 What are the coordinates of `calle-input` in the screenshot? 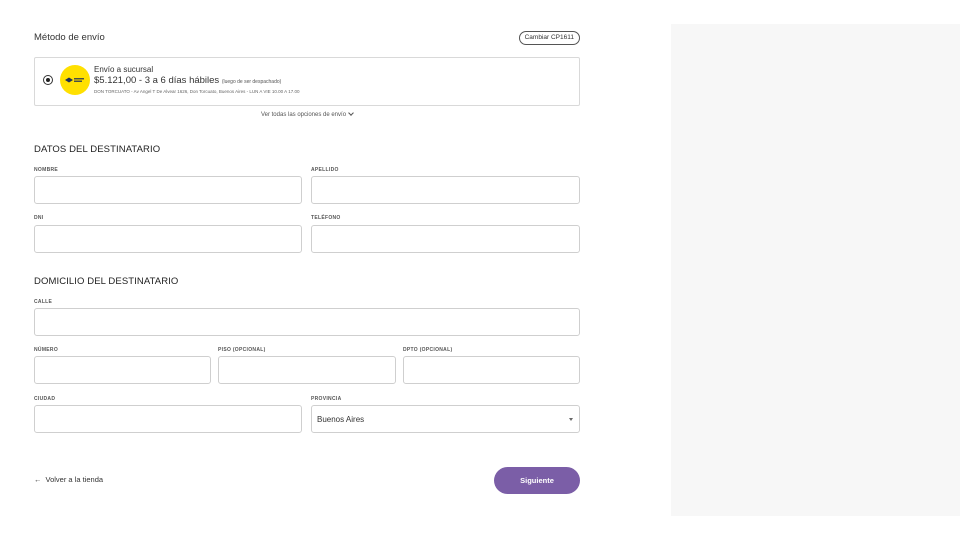 It's located at (307, 322).